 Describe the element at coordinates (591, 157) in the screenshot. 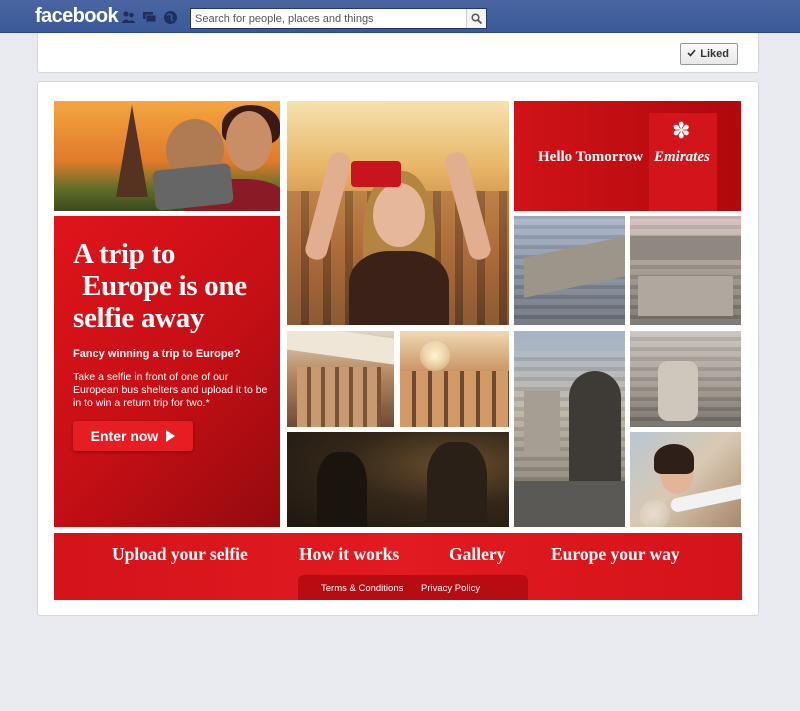

I see `brand-tagline: Hello Tomorrow` at that location.